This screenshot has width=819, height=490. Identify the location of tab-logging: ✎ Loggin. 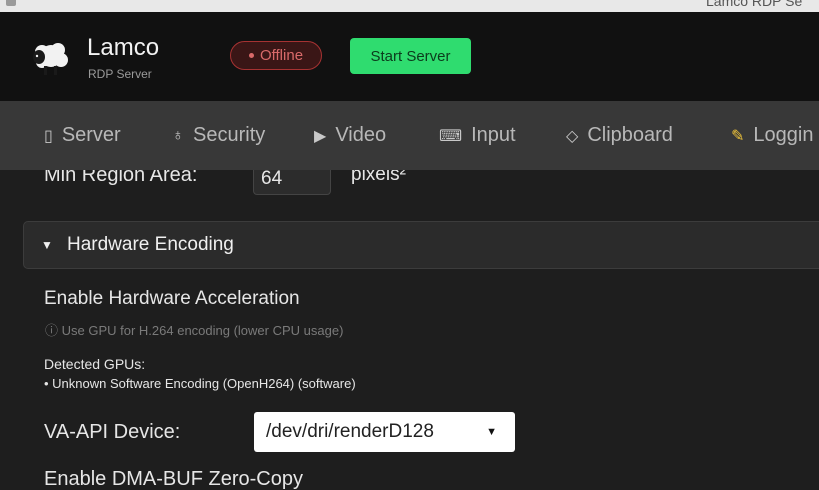
(772, 135).